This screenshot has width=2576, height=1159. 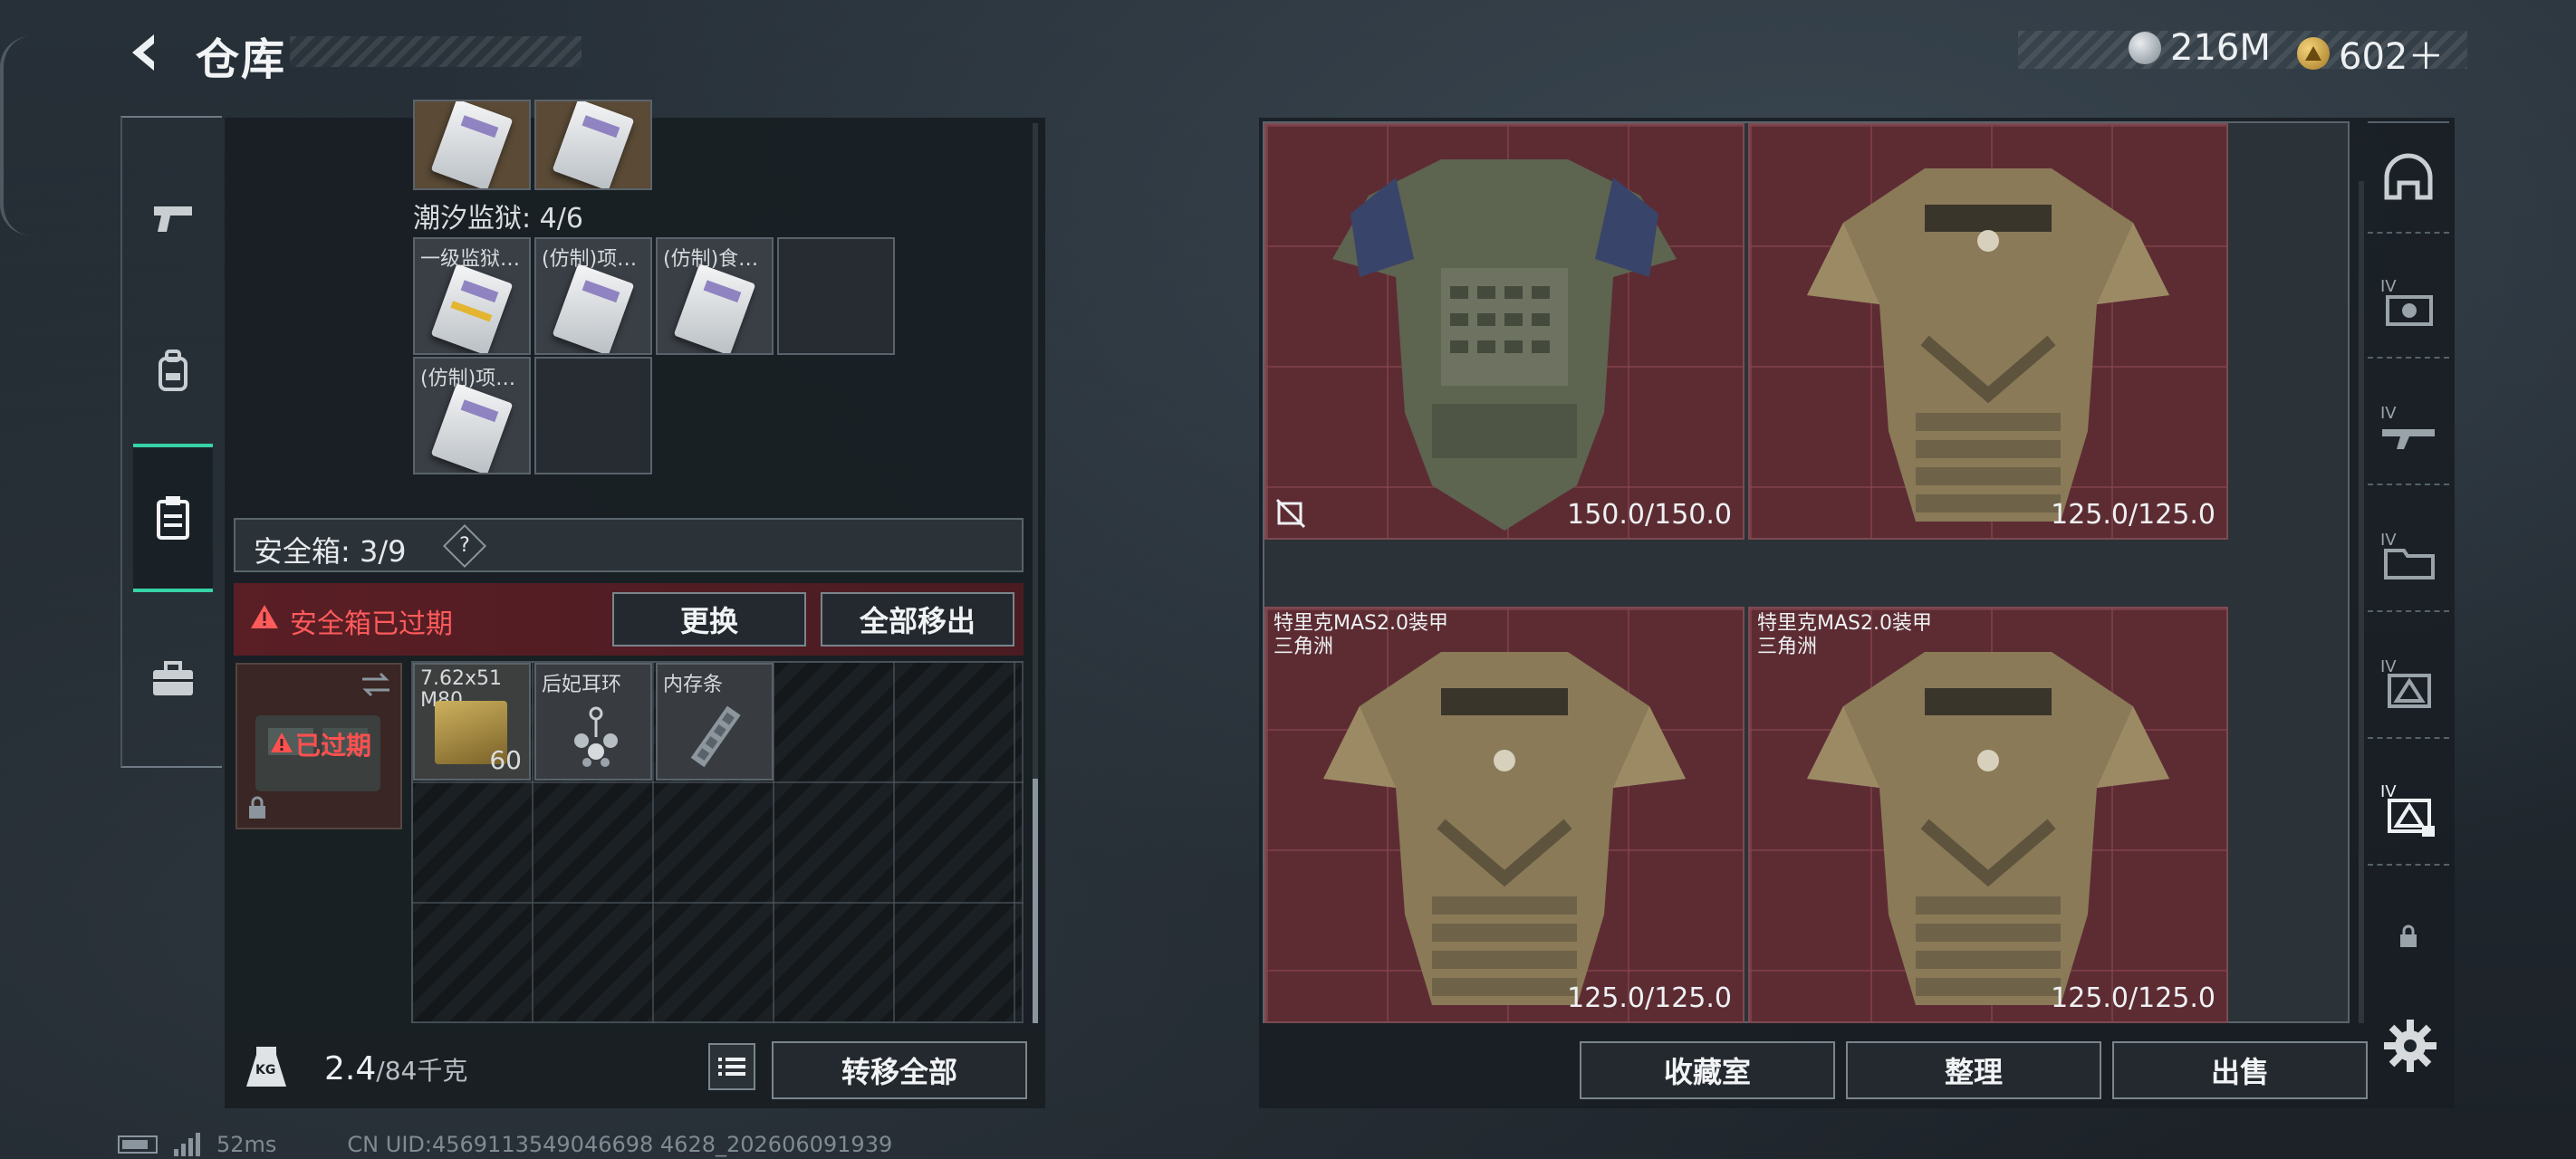 What do you see at coordinates (1288, 55) in the screenshot?
I see `top-bar: 仓库 216M 602＋` at bounding box center [1288, 55].